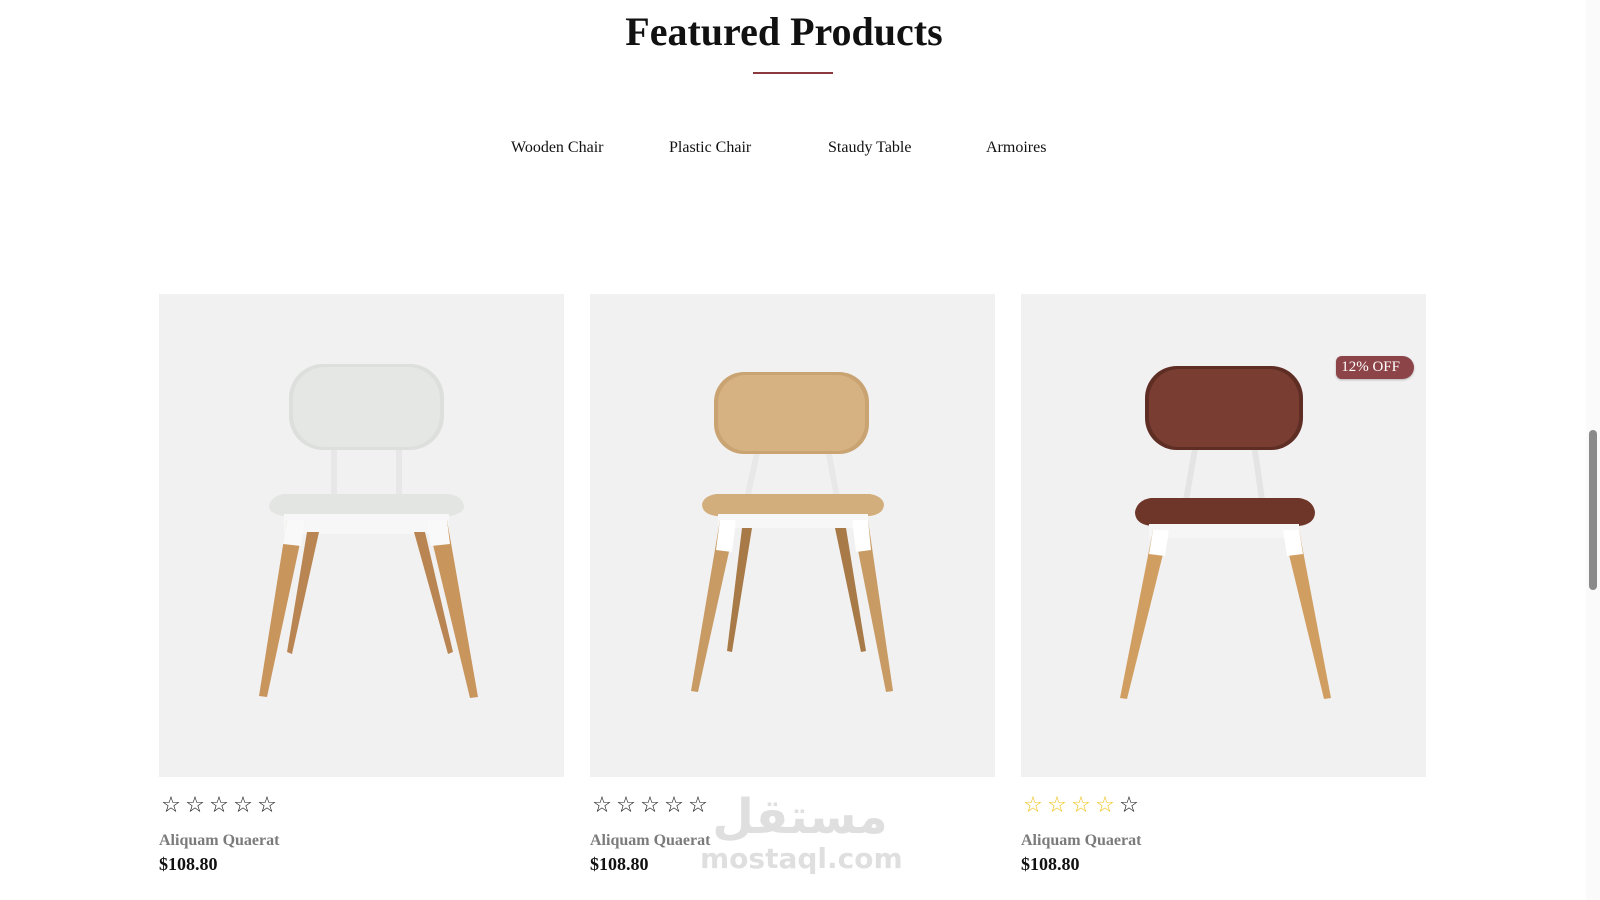 This screenshot has height=900, width=1600. Describe the element at coordinates (869, 148) in the screenshot. I see `tab-study-table: Staudy Table` at that location.